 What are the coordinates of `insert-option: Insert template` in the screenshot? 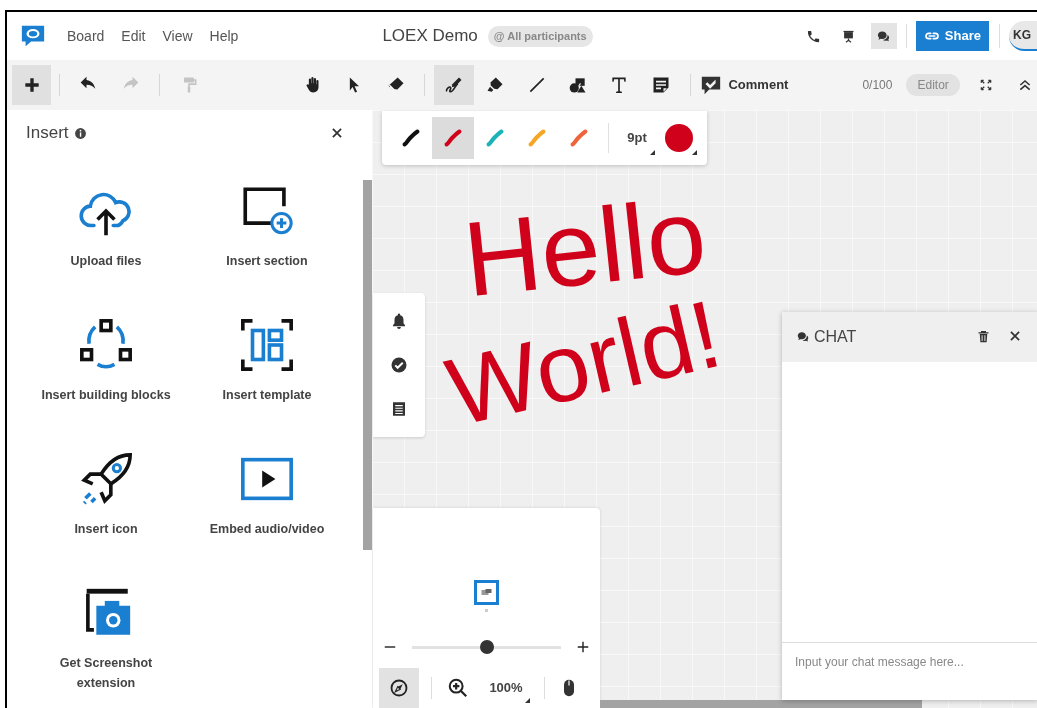 It's located at (267, 357).